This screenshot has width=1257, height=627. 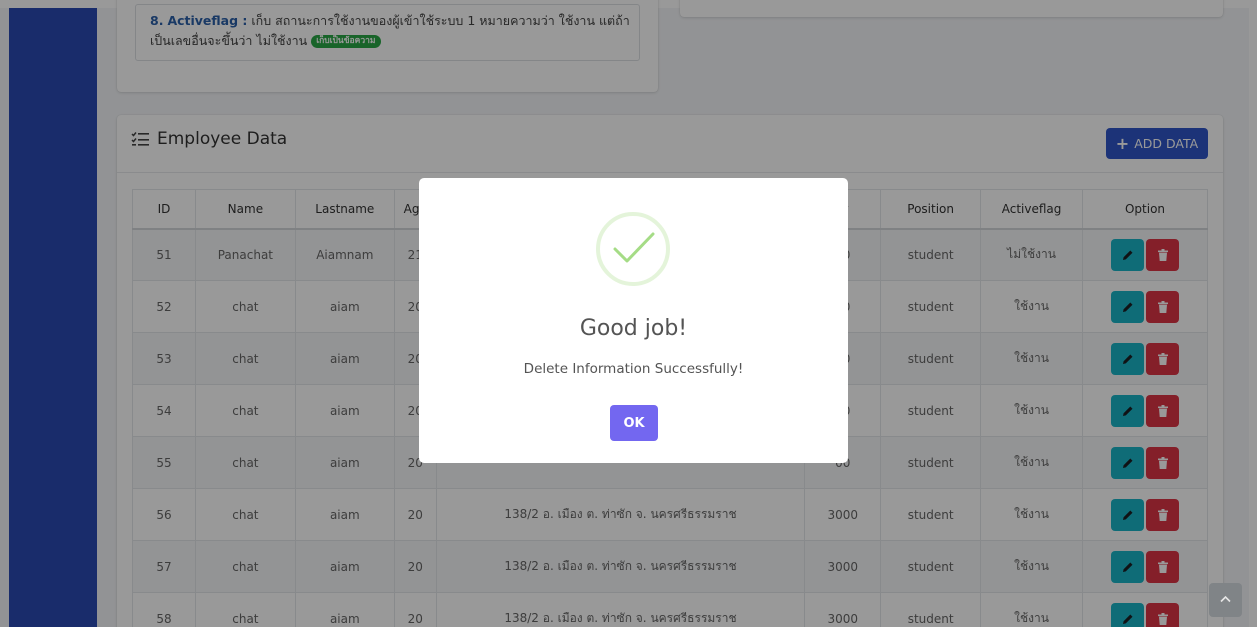 I want to click on dialog-title: Good job!, so click(x=633, y=328).